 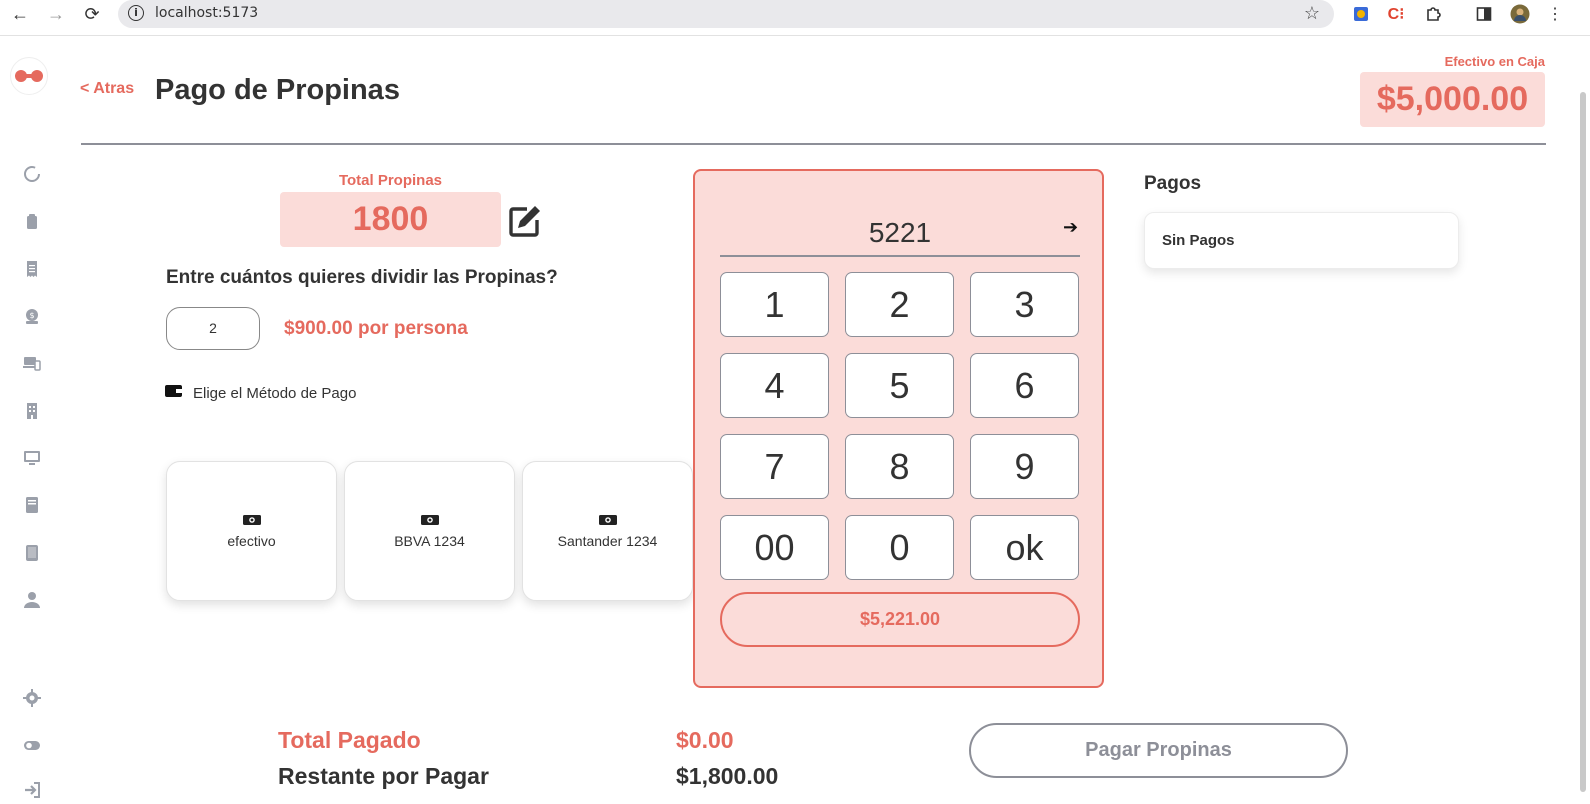 What do you see at coordinates (1024, 466) in the screenshot?
I see `key-9: 9` at bounding box center [1024, 466].